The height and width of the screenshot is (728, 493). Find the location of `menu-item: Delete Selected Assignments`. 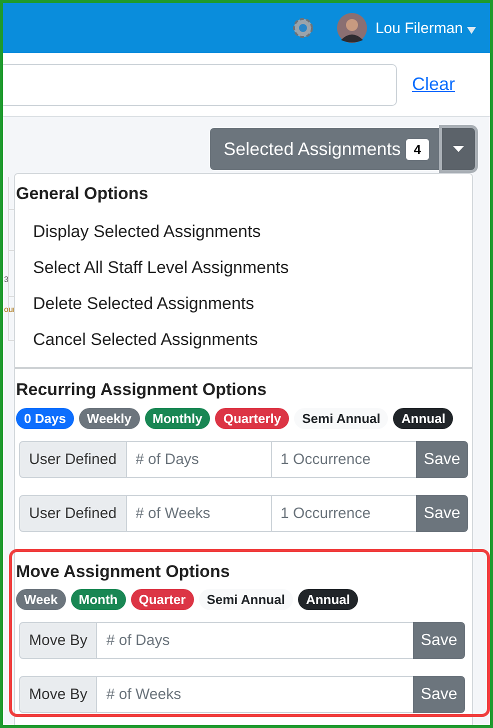

menu-item: Delete Selected Assignments is located at coordinates (243, 304).